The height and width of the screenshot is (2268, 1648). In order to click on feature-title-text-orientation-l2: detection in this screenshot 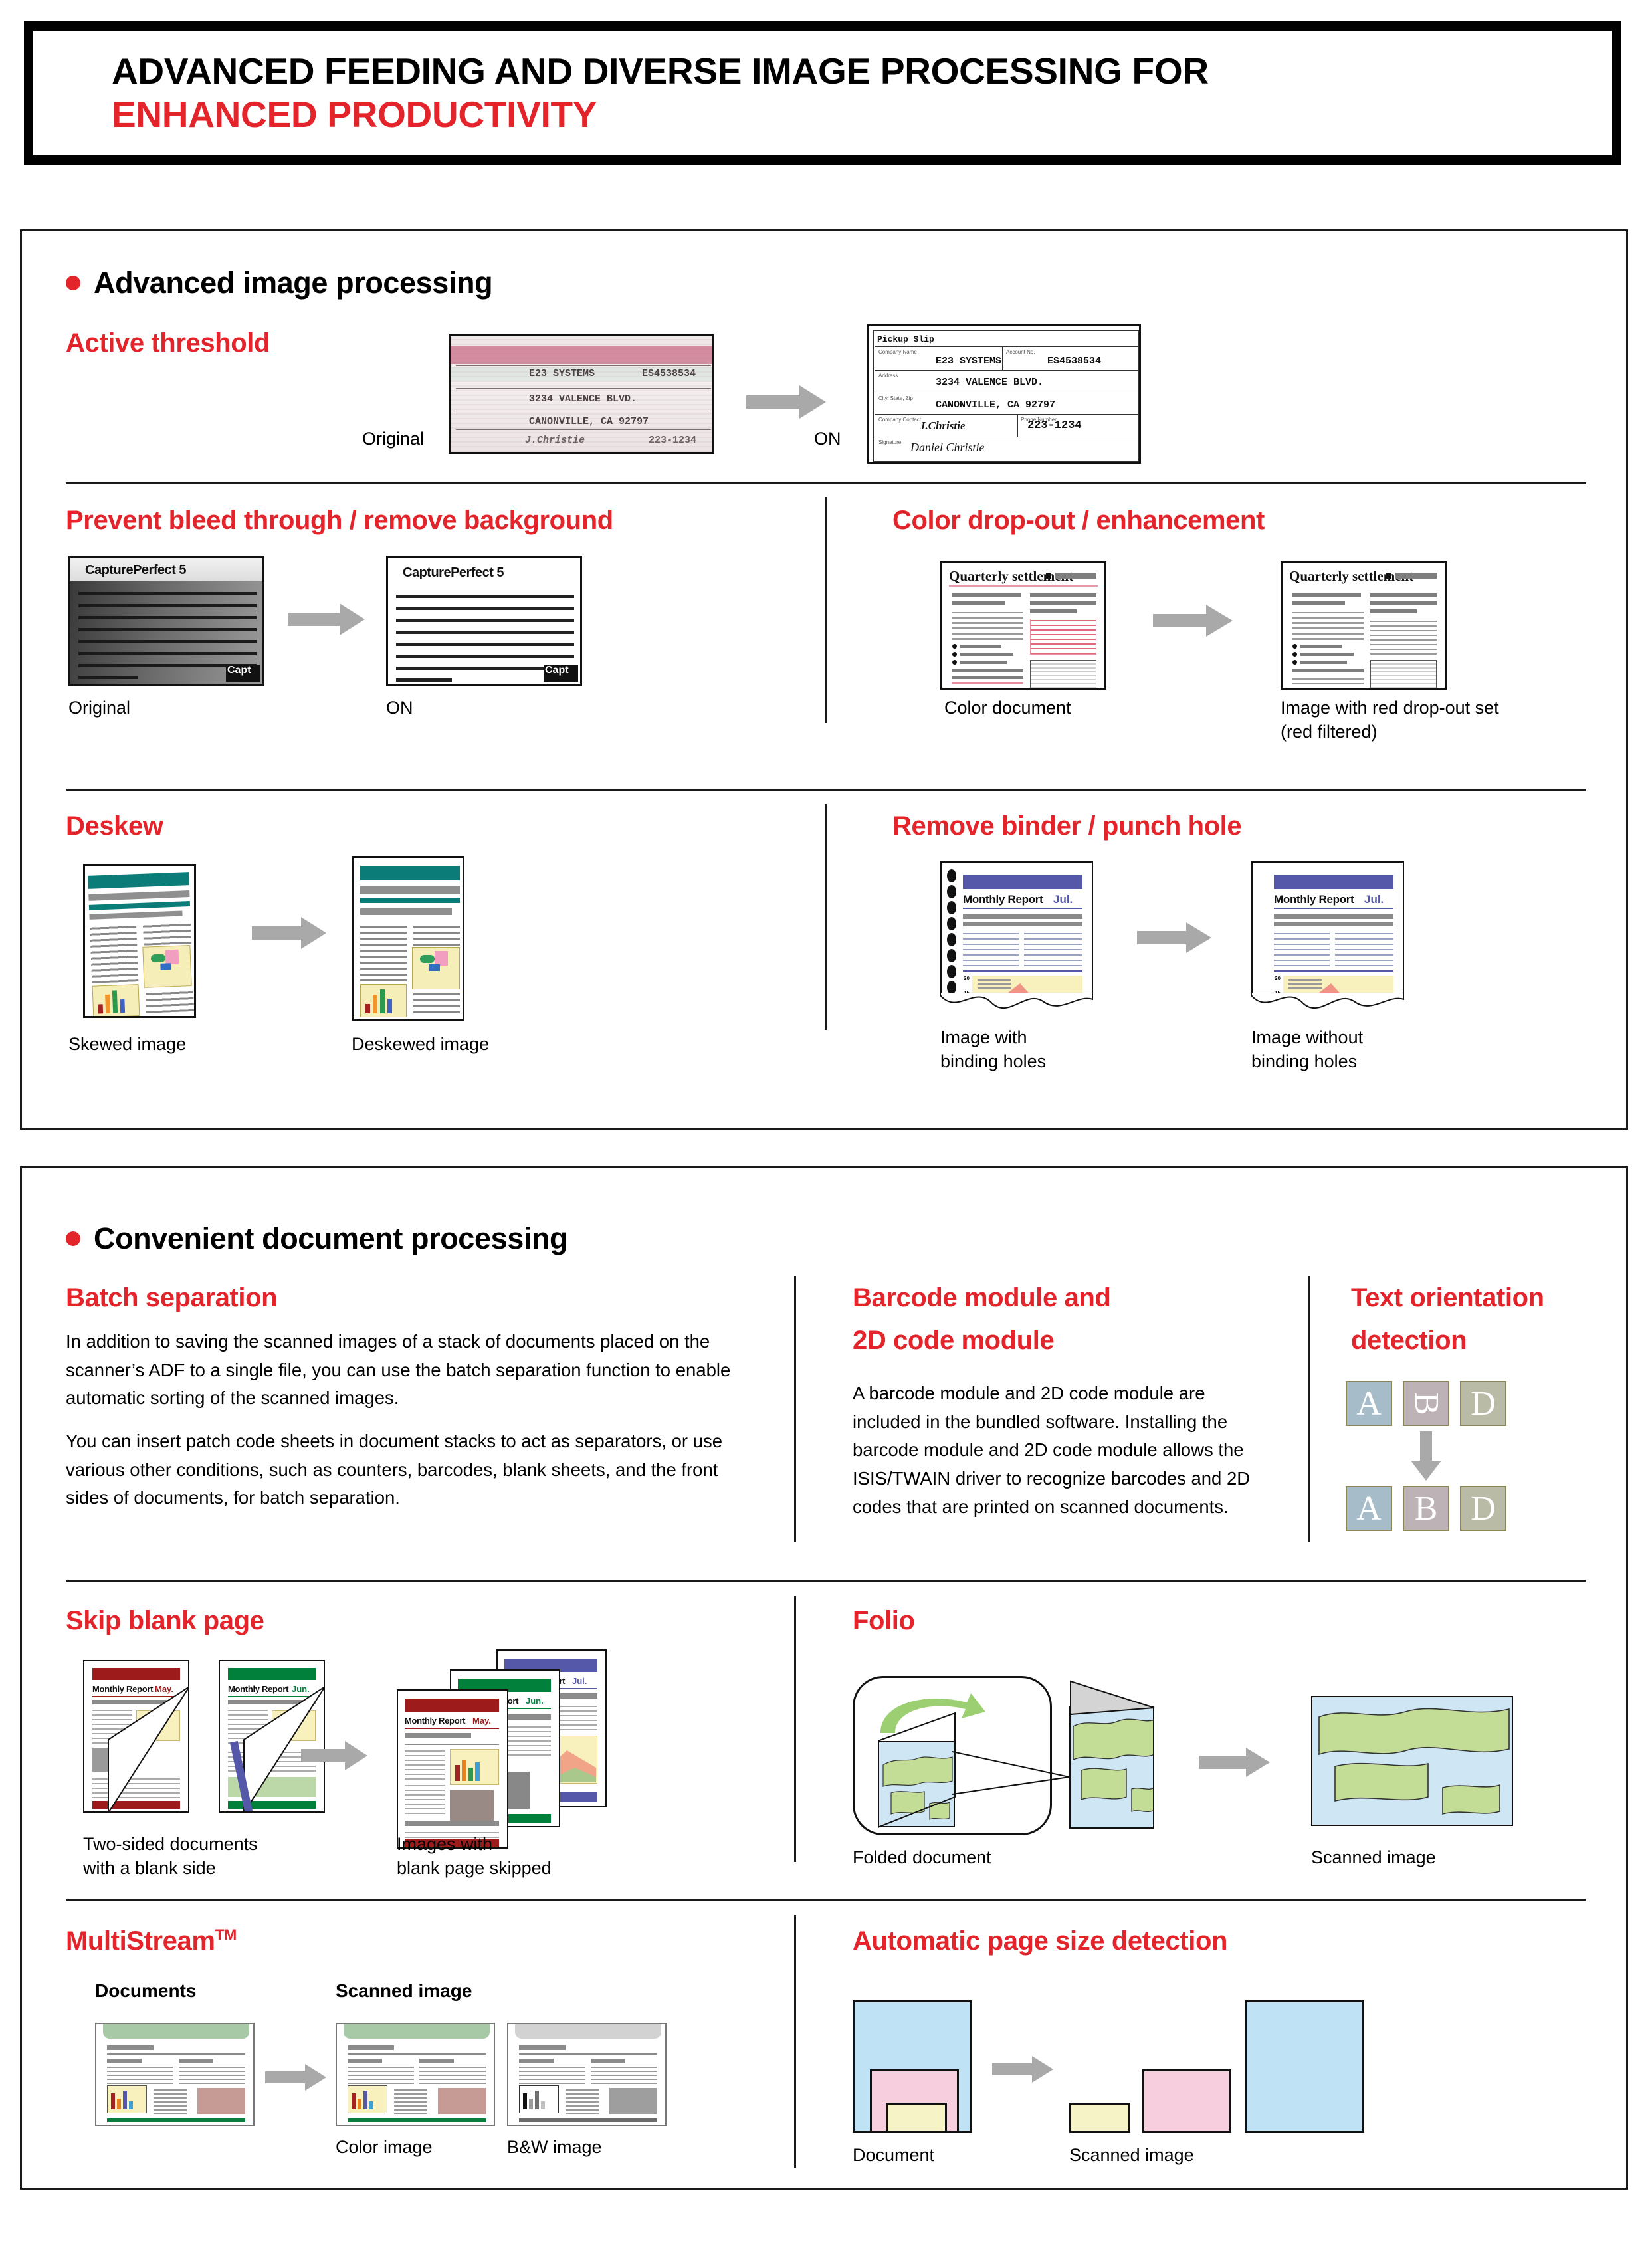, I will do `click(1409, 1340)`.